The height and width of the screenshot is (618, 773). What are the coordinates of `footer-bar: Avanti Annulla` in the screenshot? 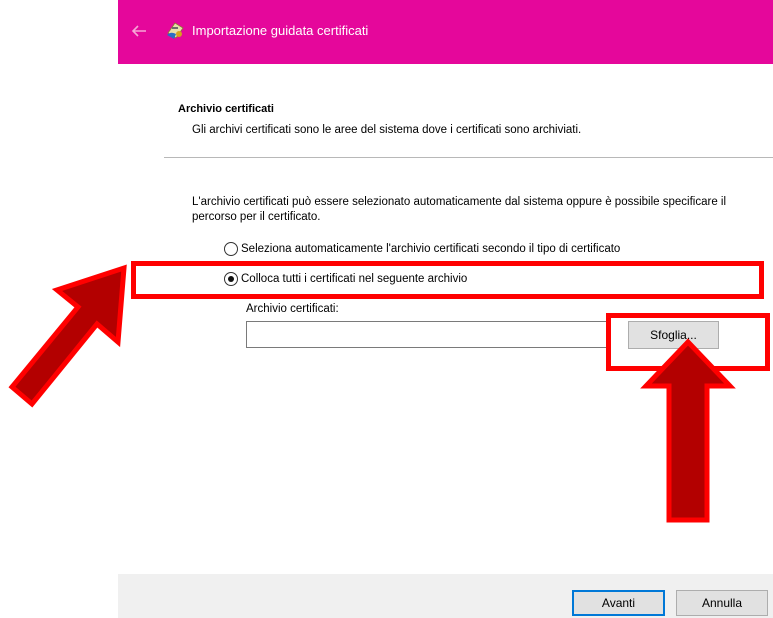 It's located at (445, 596).